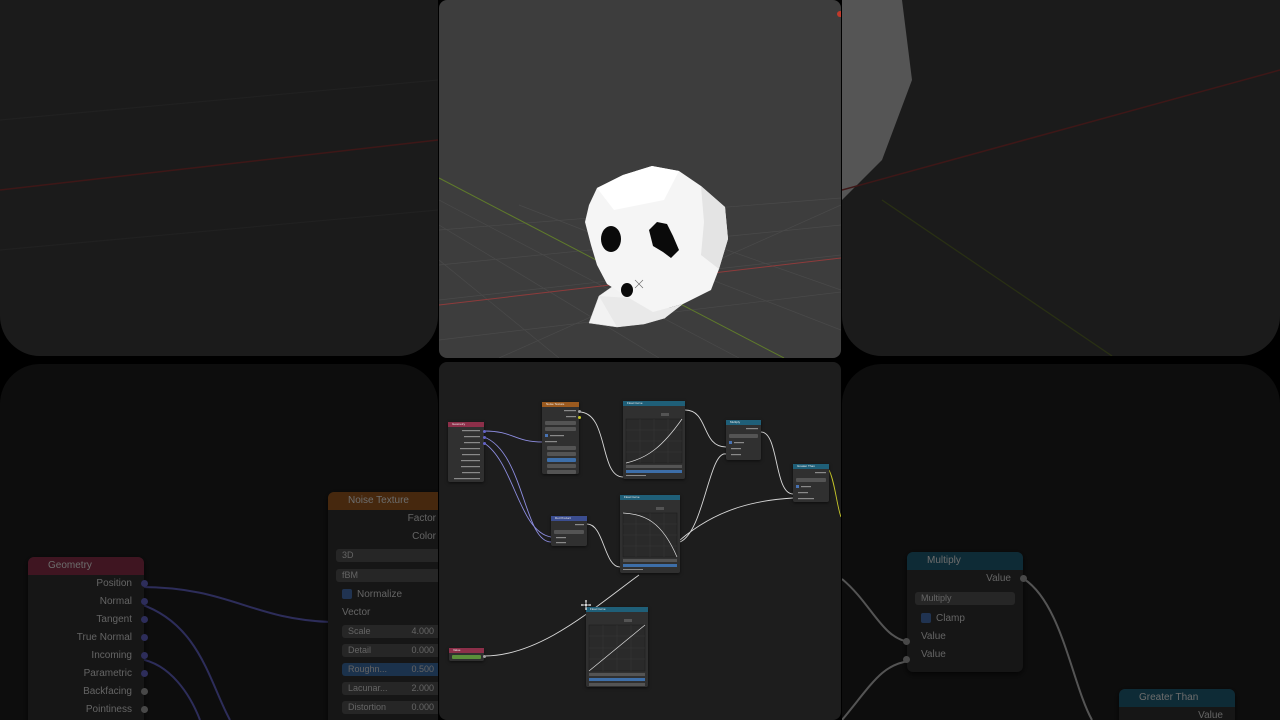 The width and height of the screenshot is (1280, 720). I want to click on lacunarity-field: Lacunar... 2.000, so click(390, 688).